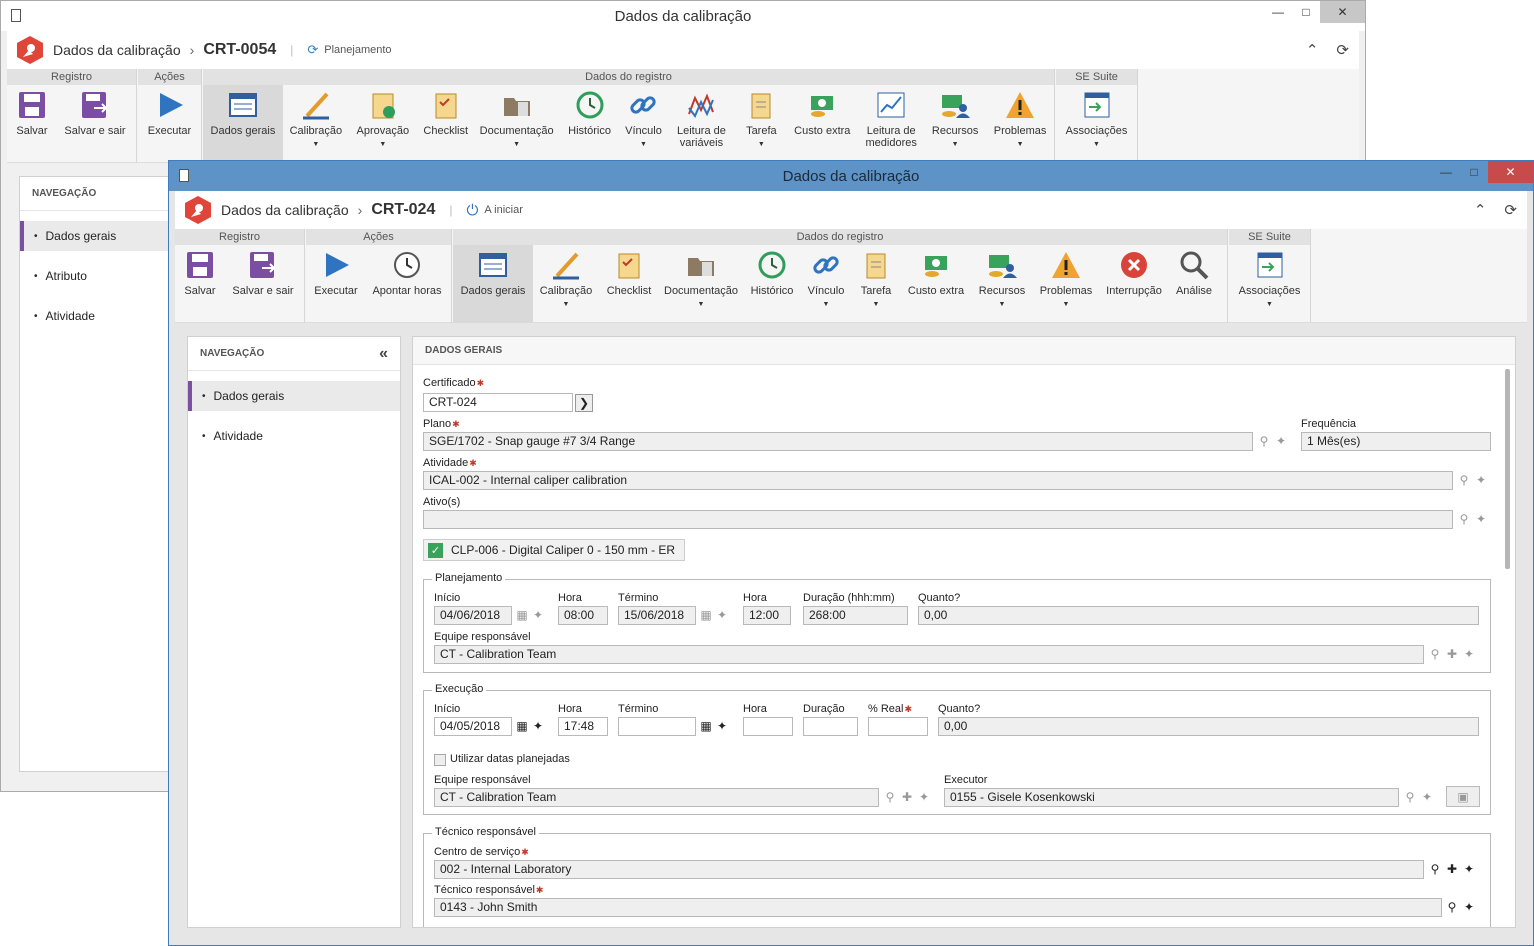  What do you see at coordinates (1134, 284) in the screenshot?
I see `interruption-button: Interrupção` at bounding box center [1134, 284].